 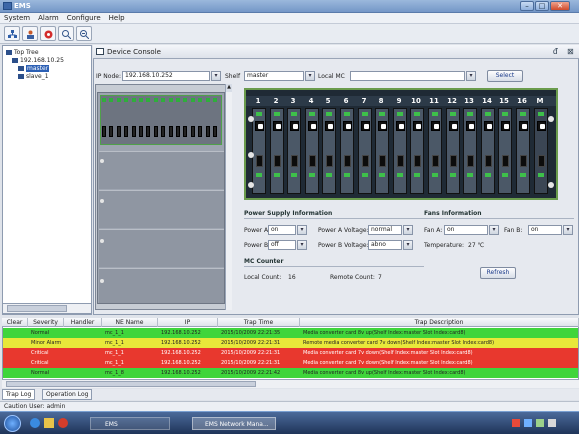 What do you see at coordinates (540, 423) in the screenshot?
I see `tray-volume-icon` at bounding box center [540, 423].